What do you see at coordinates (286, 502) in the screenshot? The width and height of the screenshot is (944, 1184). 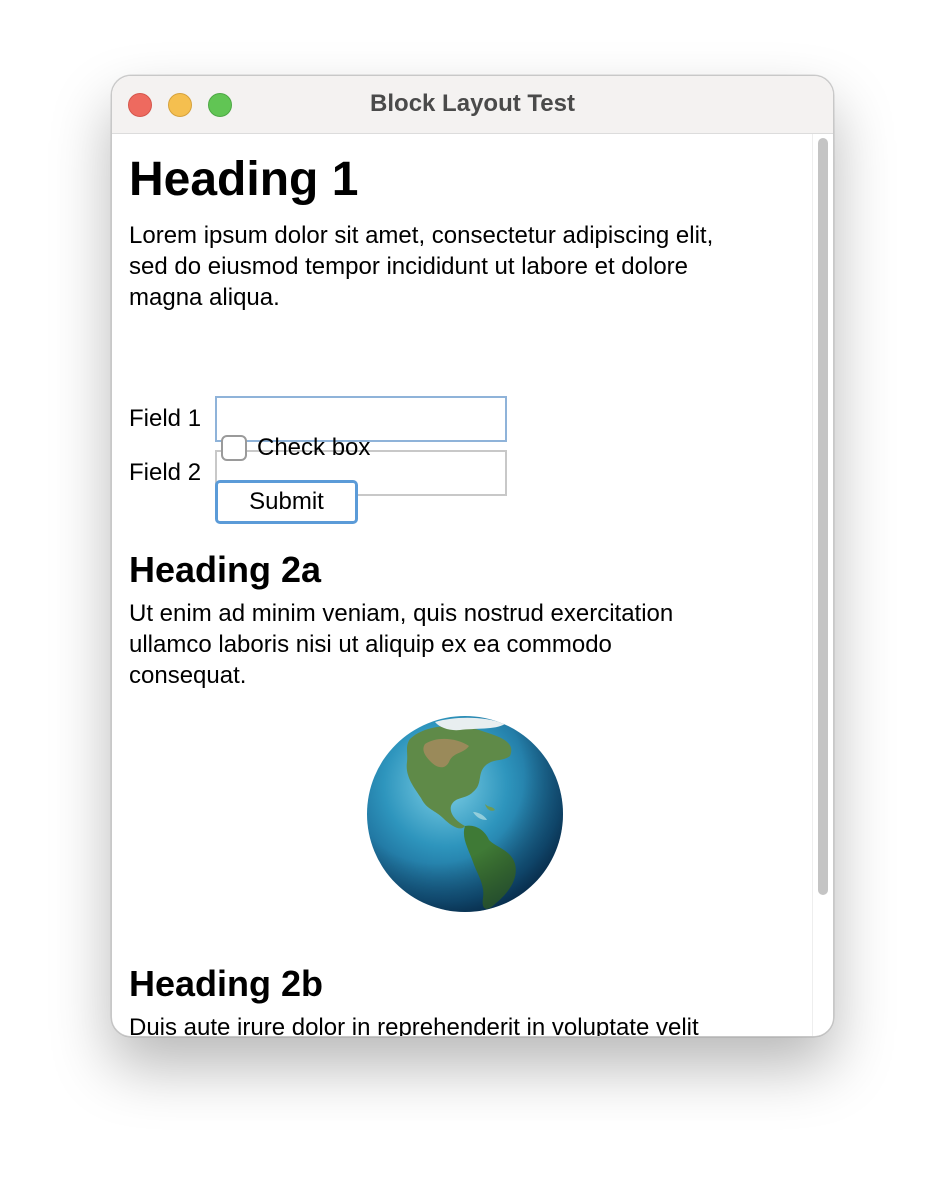 I see `submit-button: Submit` at bounding box center [286, 502].